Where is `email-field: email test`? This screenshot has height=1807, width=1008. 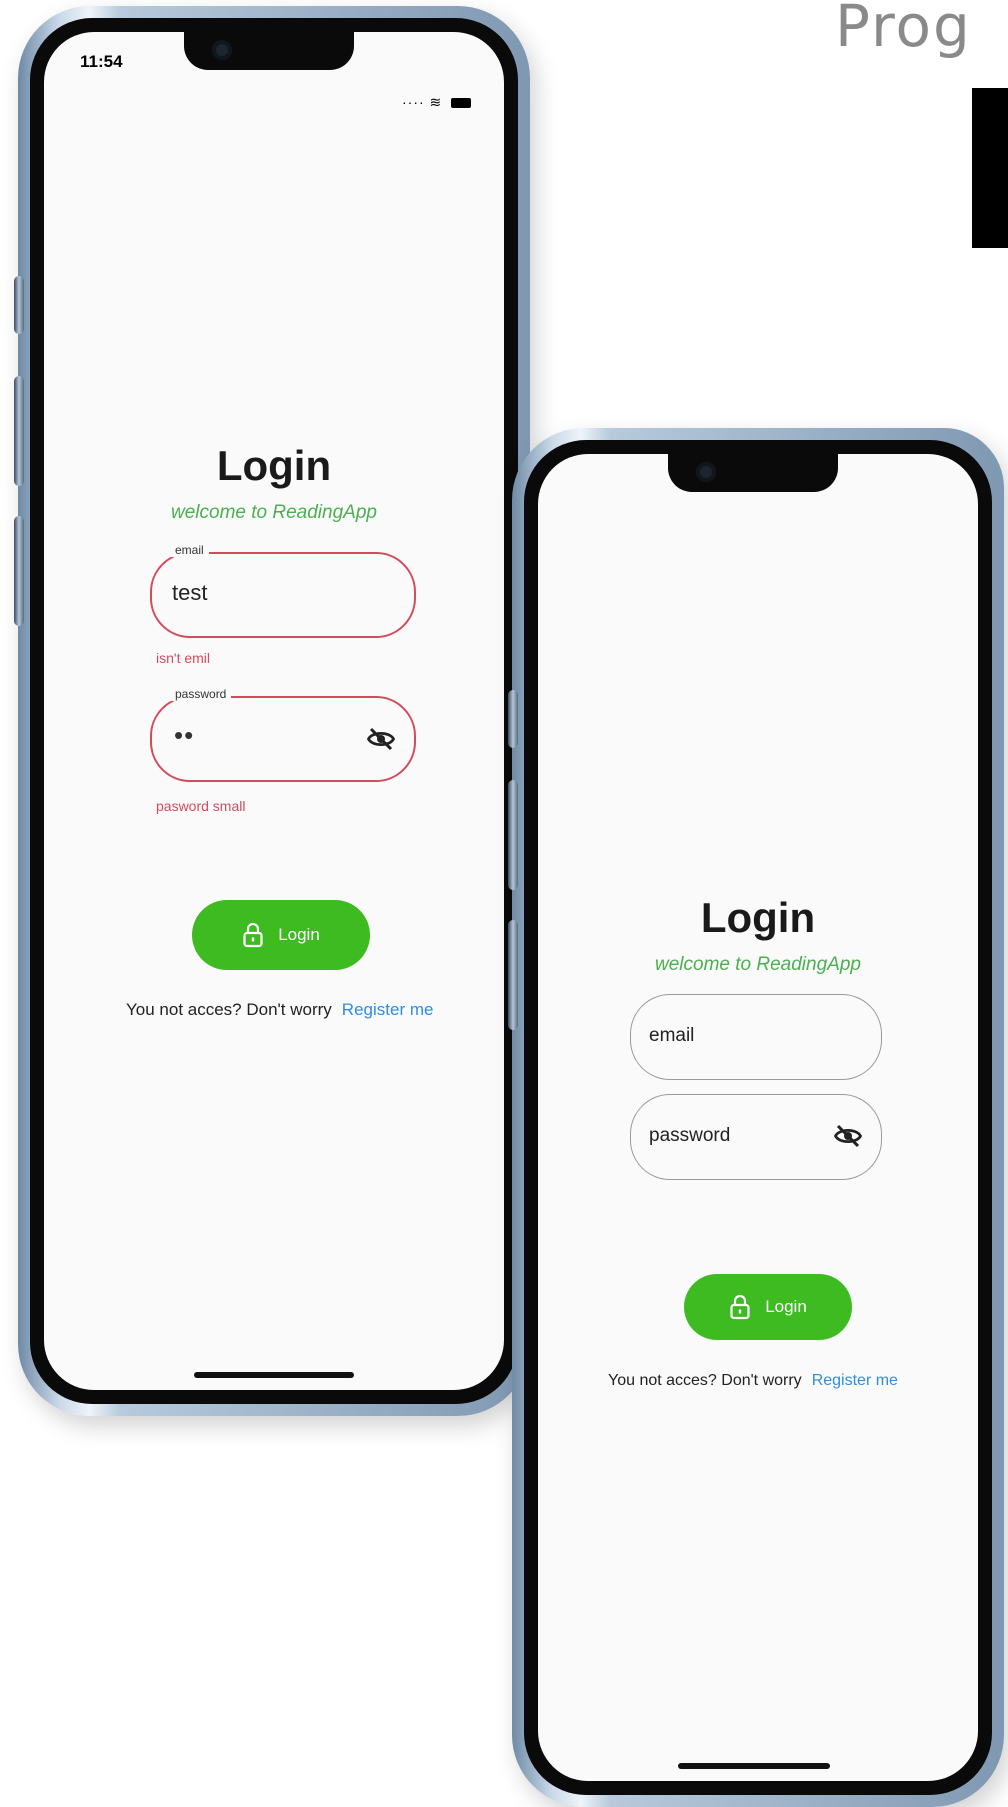
email-field: email test is located at coordinates (283, 590).